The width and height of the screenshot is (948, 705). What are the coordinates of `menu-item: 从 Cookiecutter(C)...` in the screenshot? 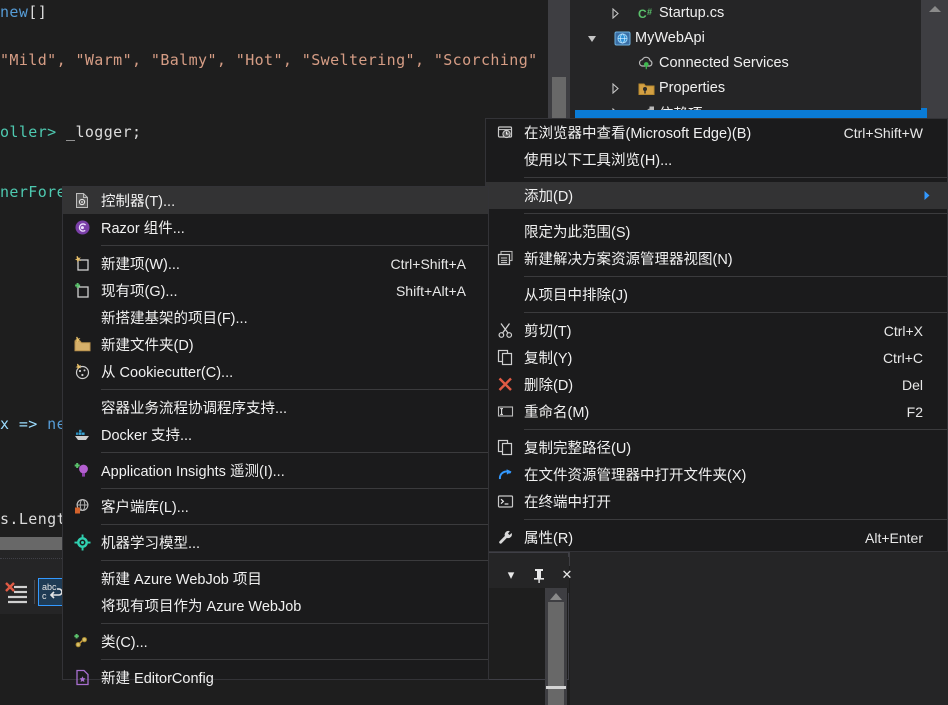 It's located at (275, 371).